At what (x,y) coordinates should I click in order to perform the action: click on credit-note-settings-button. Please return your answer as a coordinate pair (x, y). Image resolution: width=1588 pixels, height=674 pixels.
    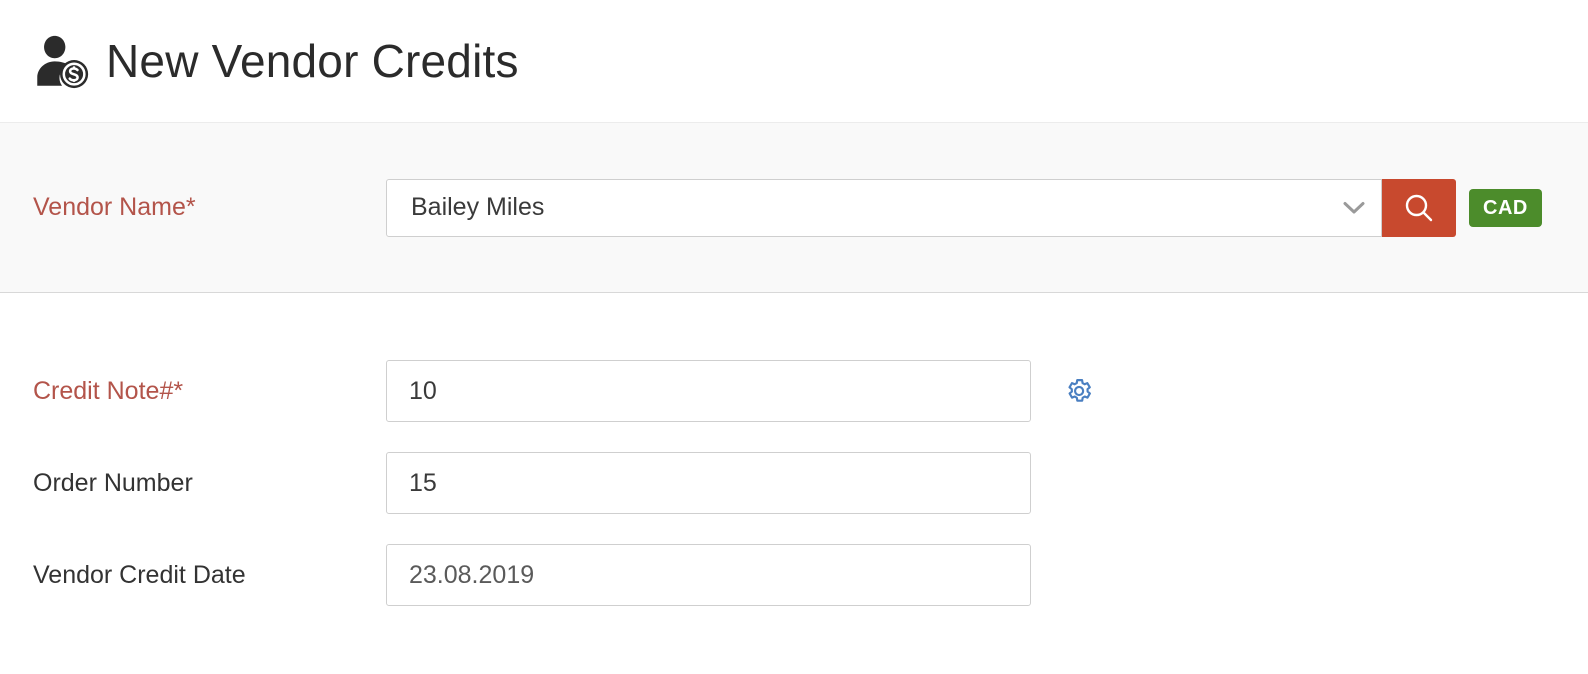
    Looking at the image, I should click on (1079, 391).